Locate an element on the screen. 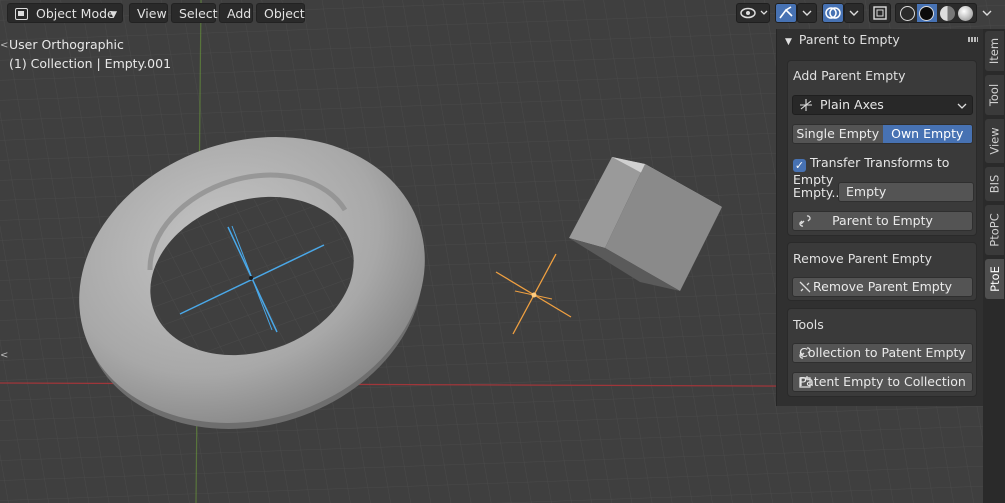 The image size is (1005, 503). unlink-icon is located at coordinates (805, 287).